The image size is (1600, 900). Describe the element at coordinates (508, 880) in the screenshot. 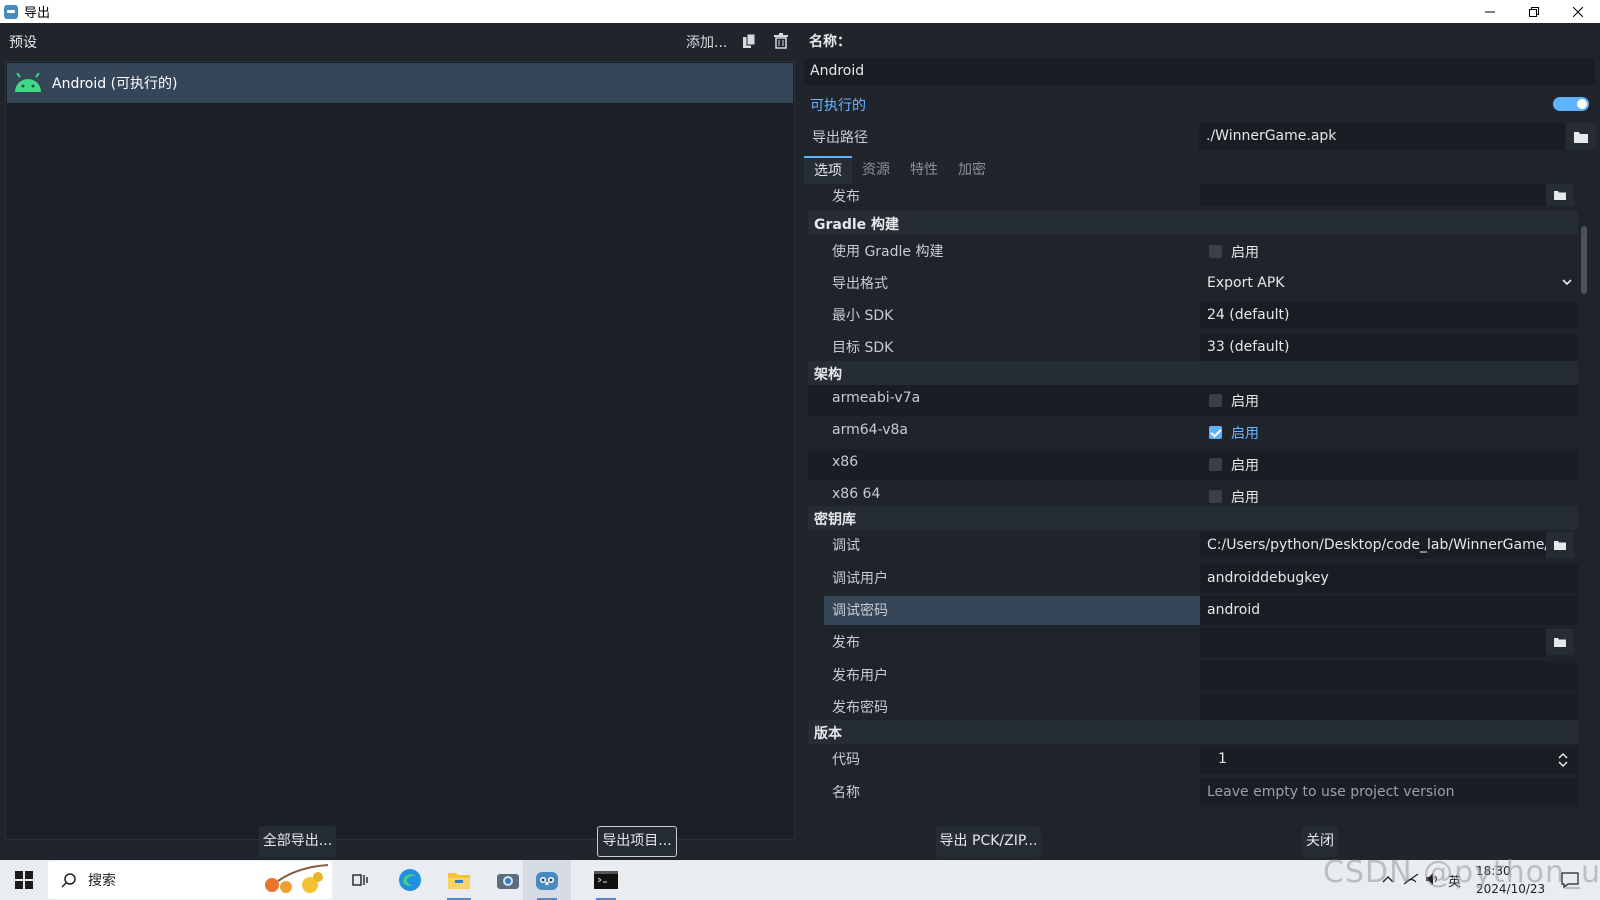

I see `camera-taskbar-button` at that location.